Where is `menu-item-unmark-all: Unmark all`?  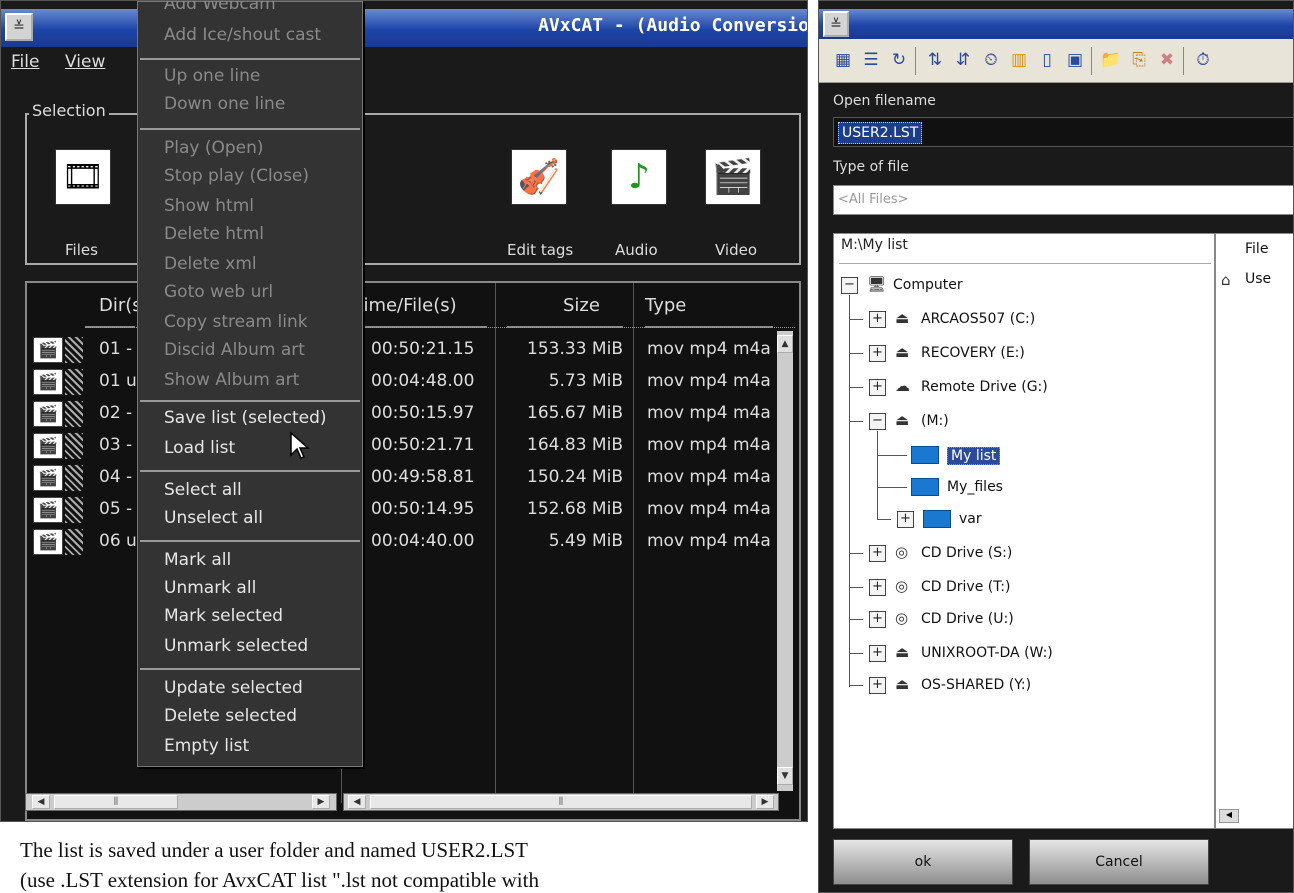 menu-item-unmark-all: Unmark all is located at coordinates (210, 588).